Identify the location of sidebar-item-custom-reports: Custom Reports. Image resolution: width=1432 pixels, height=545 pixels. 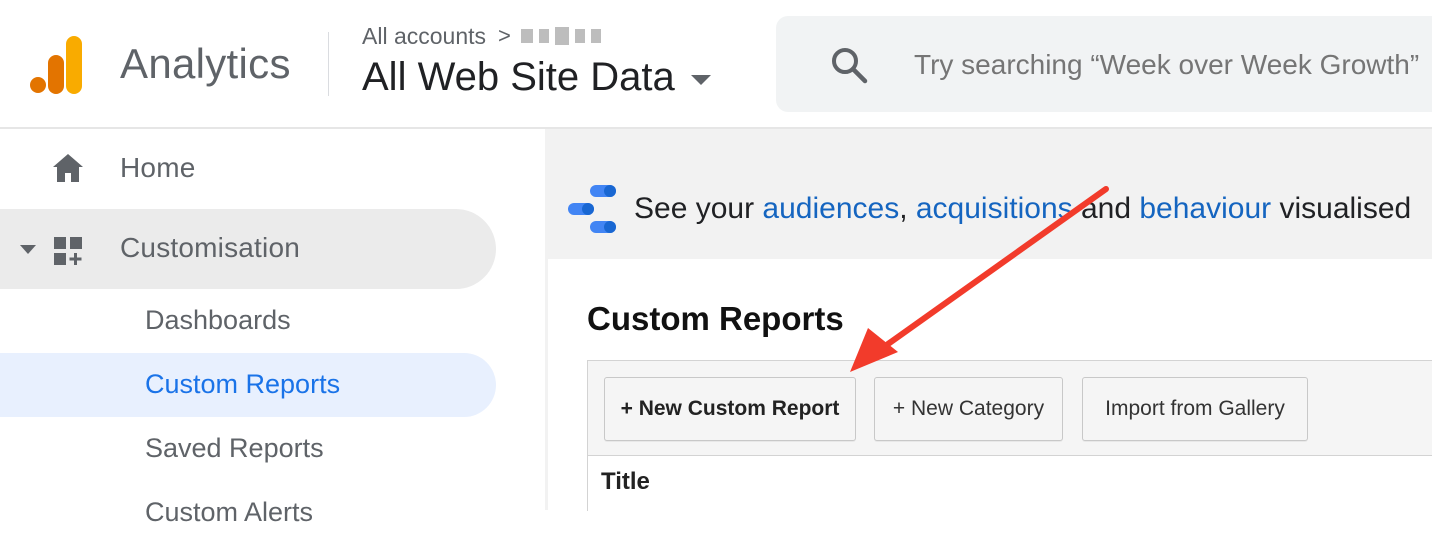
(248, 385).